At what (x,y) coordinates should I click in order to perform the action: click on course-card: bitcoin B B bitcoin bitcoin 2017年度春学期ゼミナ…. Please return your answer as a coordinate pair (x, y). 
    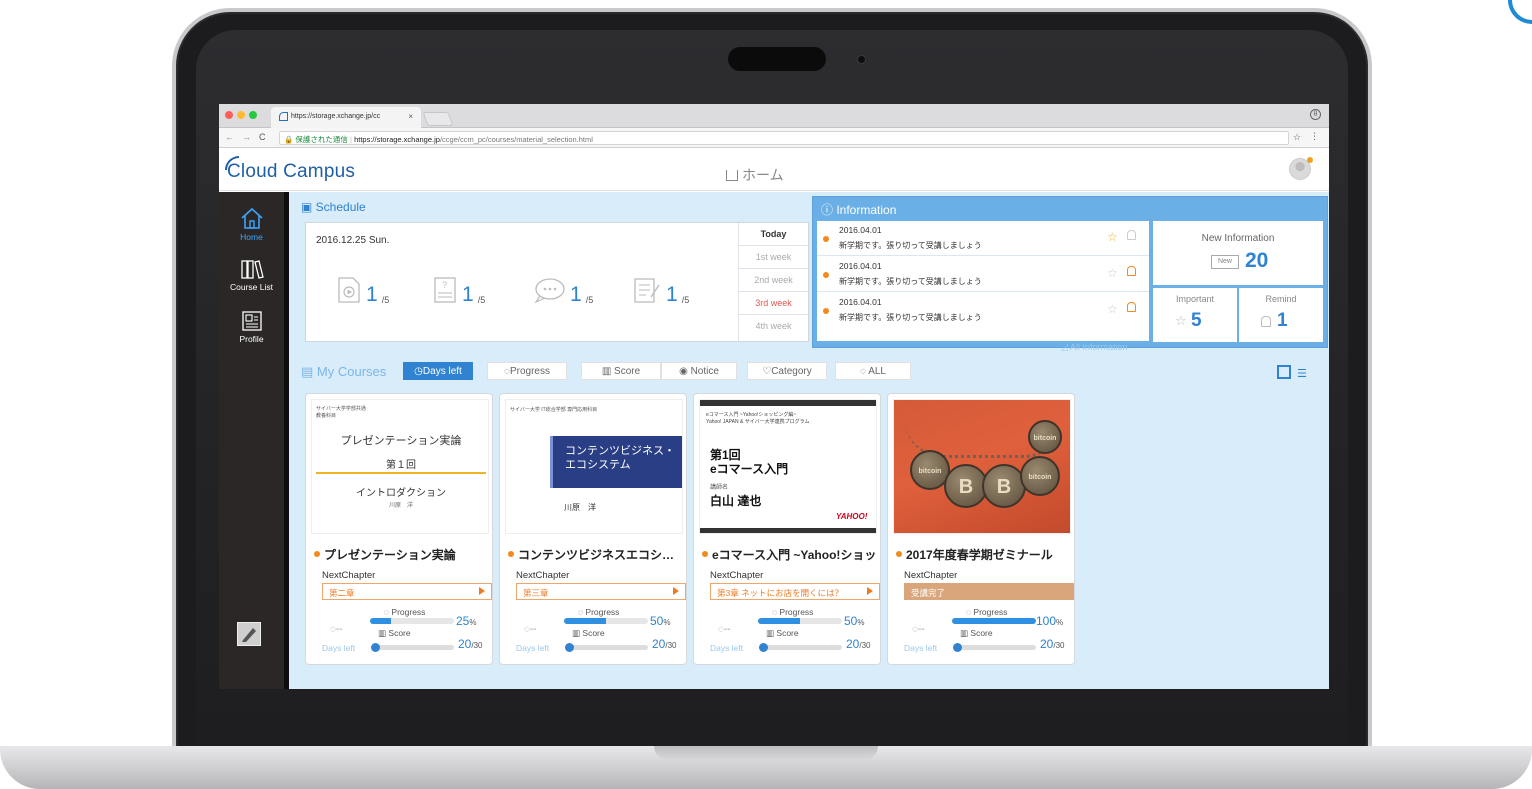
    Looking at the image, I should click on (981, 529).